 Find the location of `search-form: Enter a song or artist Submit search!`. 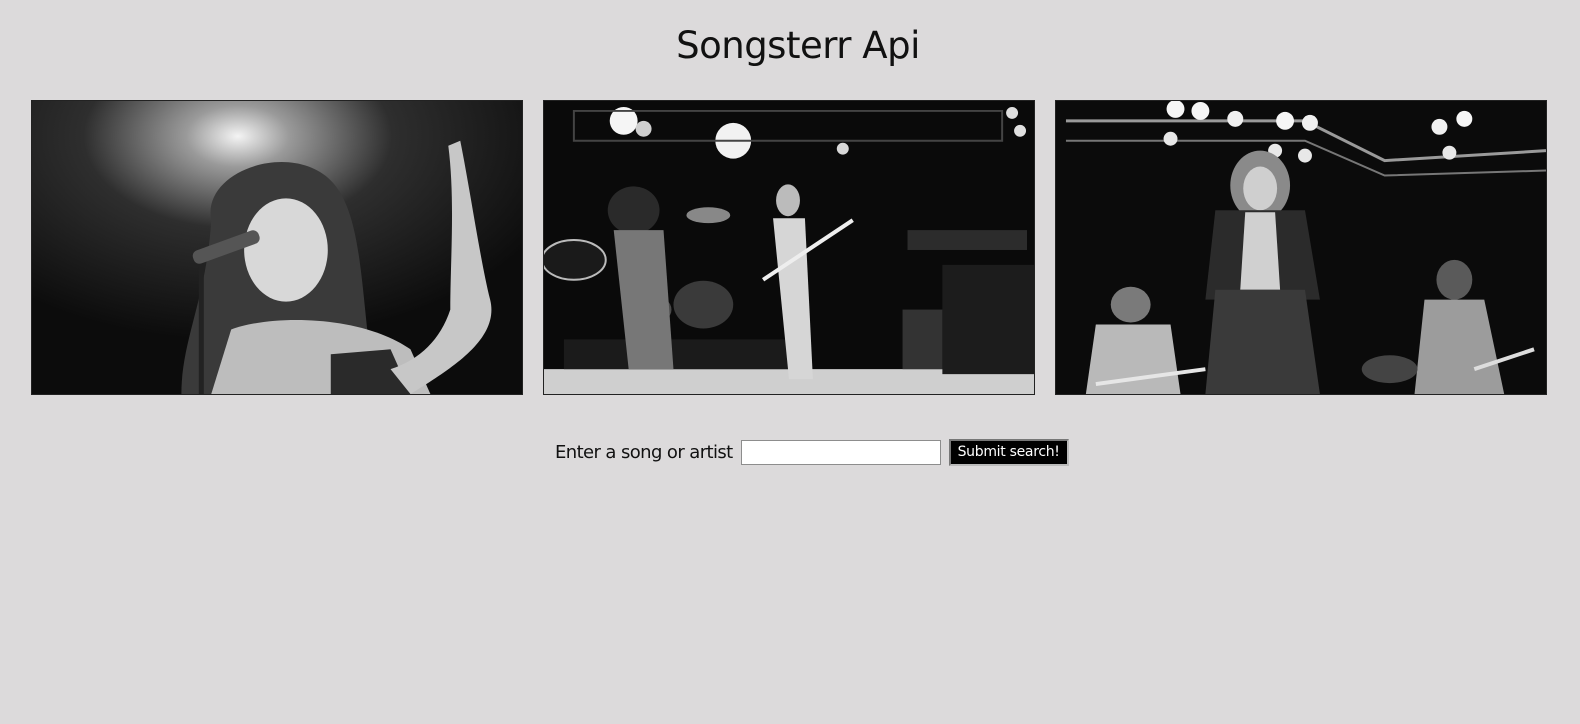

search-form: Enter a song or artist Submit search! is located at coordinates (812, 452).